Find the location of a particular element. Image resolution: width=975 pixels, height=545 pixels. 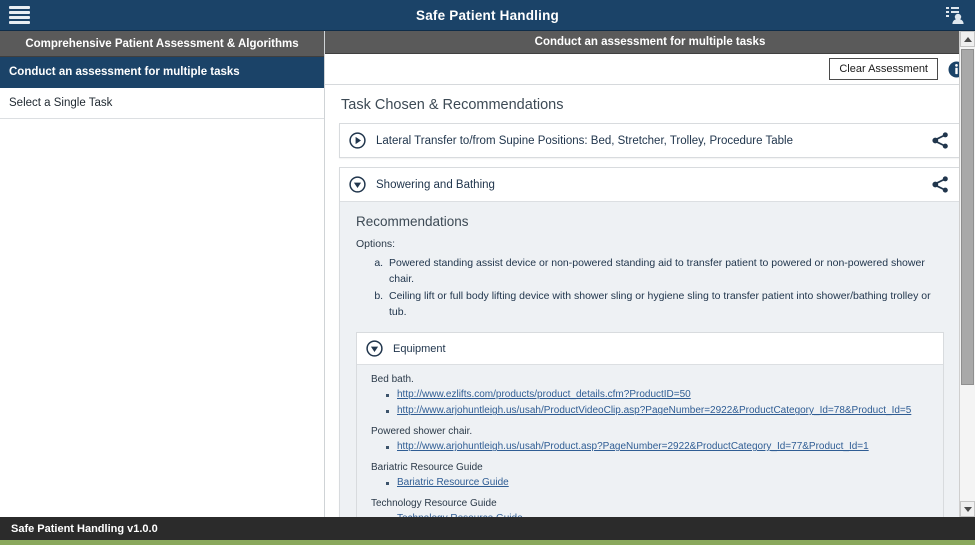

clear-assessment-button: Clear Assessment is located at coordinates (883, 69).